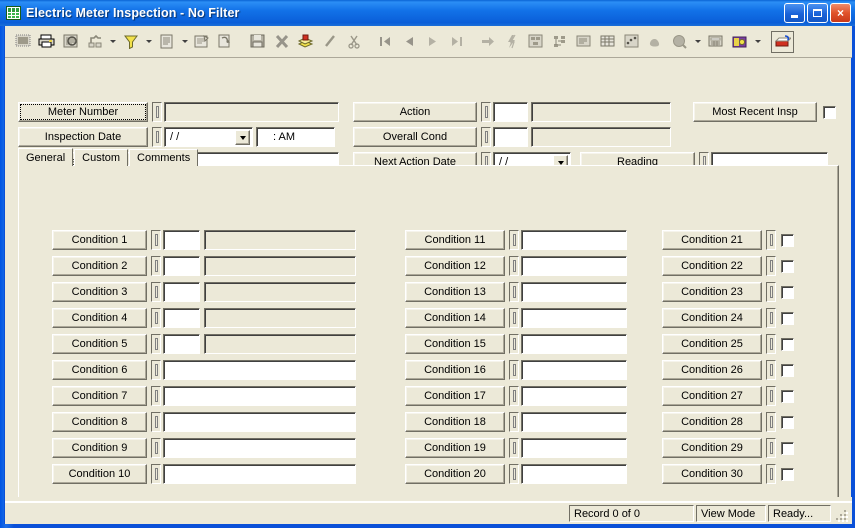  Describe the element at coordinates (601, 137) in the screenshot. I see `overall-cond-description-input` at that location.